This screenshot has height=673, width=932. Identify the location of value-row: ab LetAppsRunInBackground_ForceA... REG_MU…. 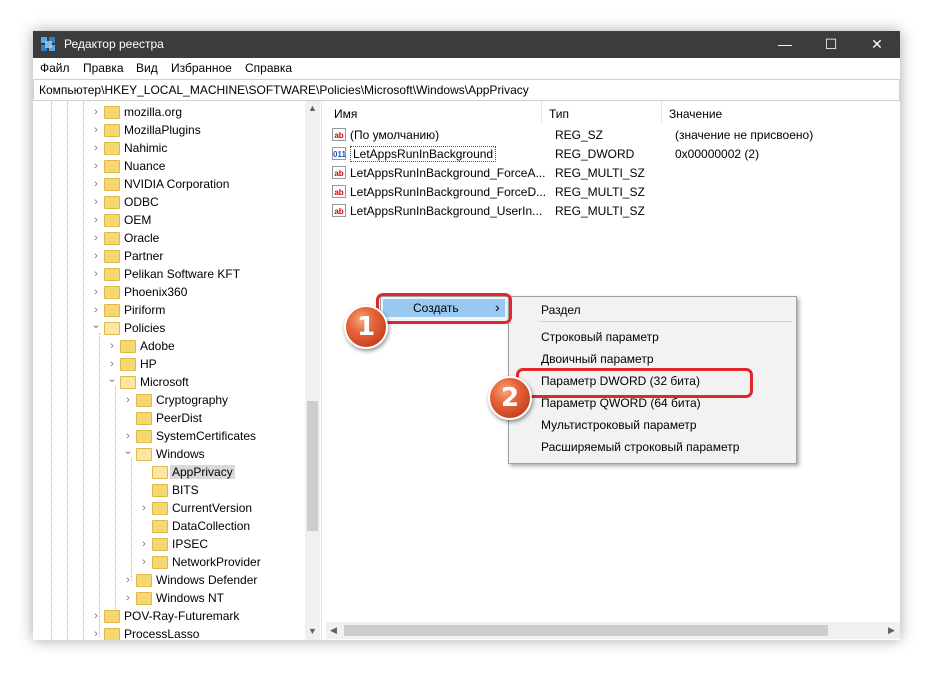
(612, 172).